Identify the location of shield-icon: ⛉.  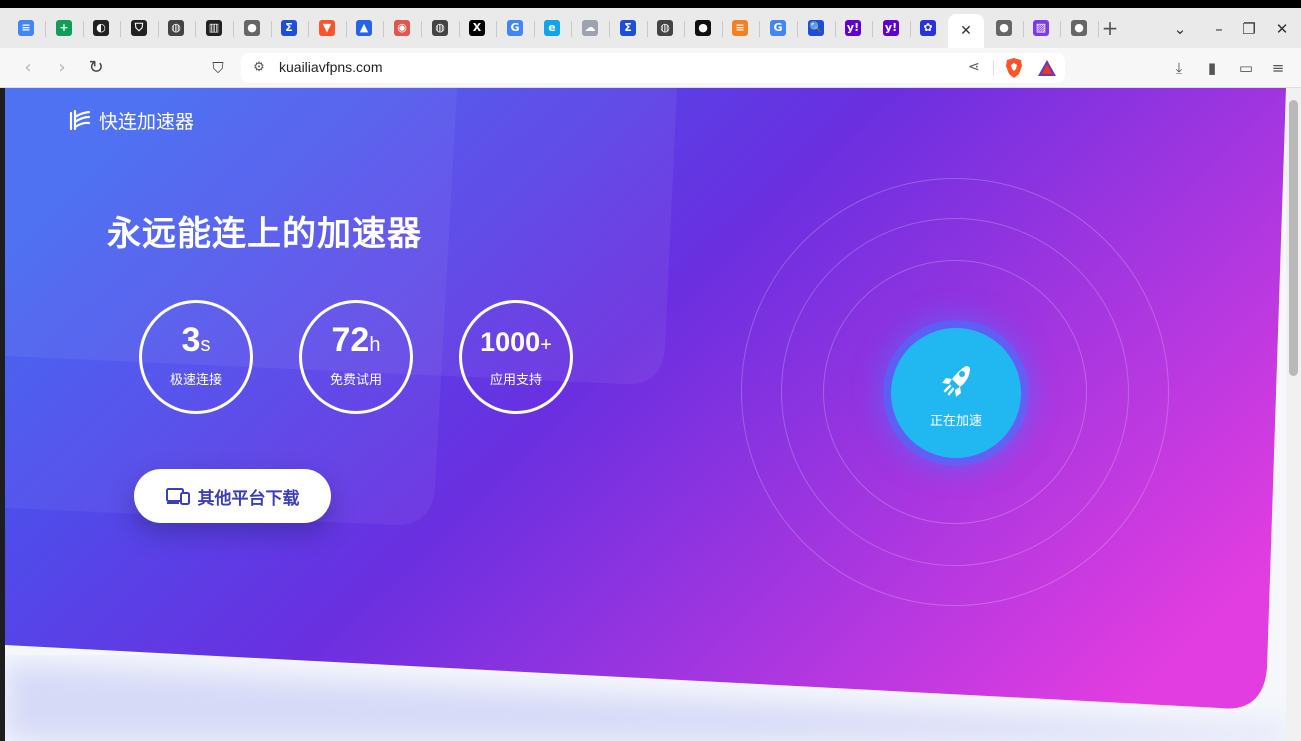
(139, 28).